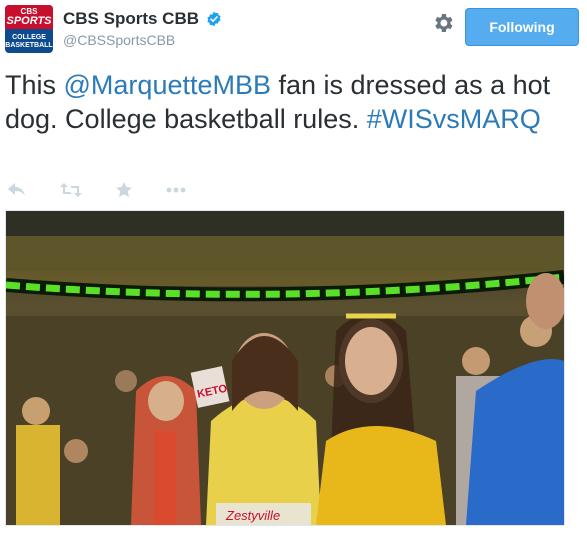 The image size is (587, 534). What do you see at coordinates (29, 37) in the screenshot?
I see `avatar-line1: COLLEGE` at bounding box center [29, 37].